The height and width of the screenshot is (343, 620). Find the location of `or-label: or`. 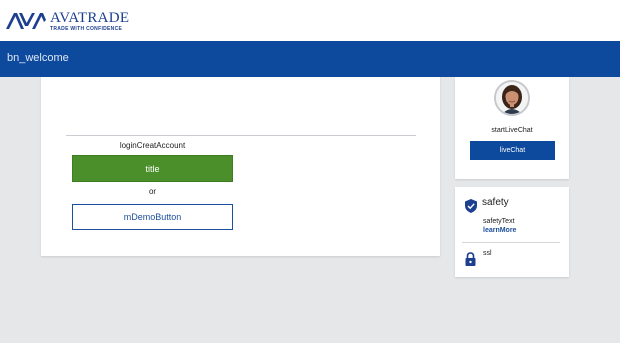

or-label: or is located at coordinates (152, 191).